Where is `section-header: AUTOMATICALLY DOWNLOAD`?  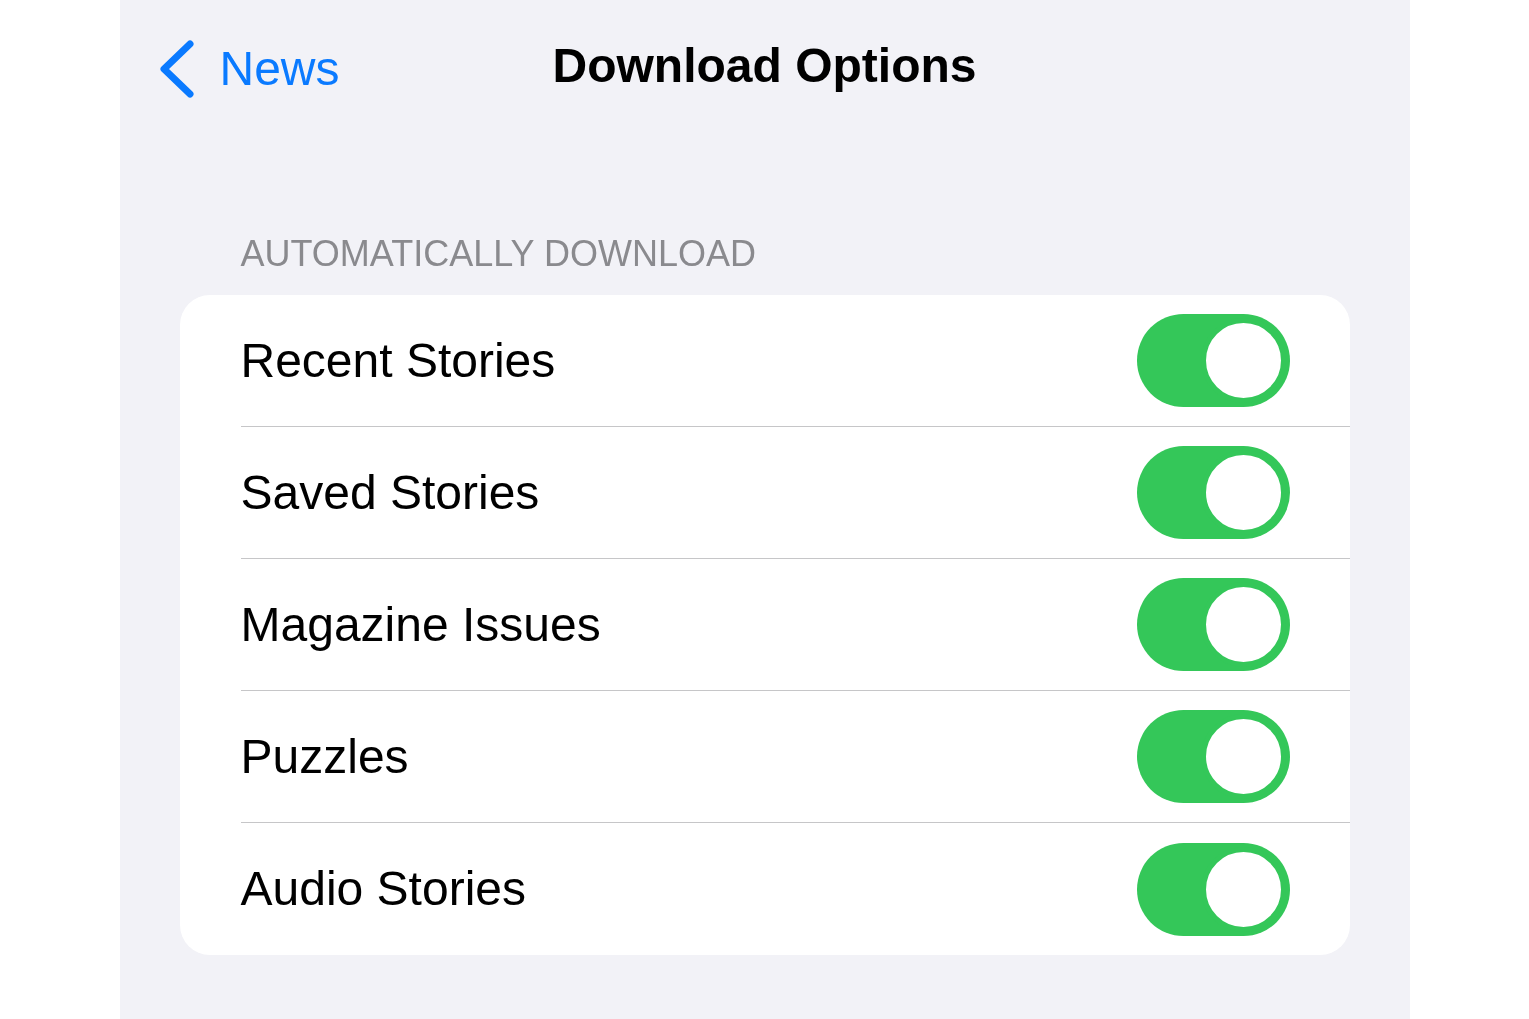
section-header: AUTOMATICALLY DOWNLOAD is located at coordinates (498, 253).